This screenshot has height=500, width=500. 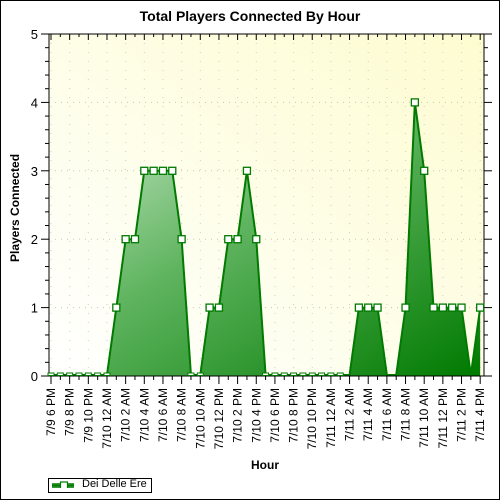 What do you see at coordinates (70, 412) in the screenshot?
I see `x-tick-label: 7/9 8 PM` at bounding box center [70, 412].